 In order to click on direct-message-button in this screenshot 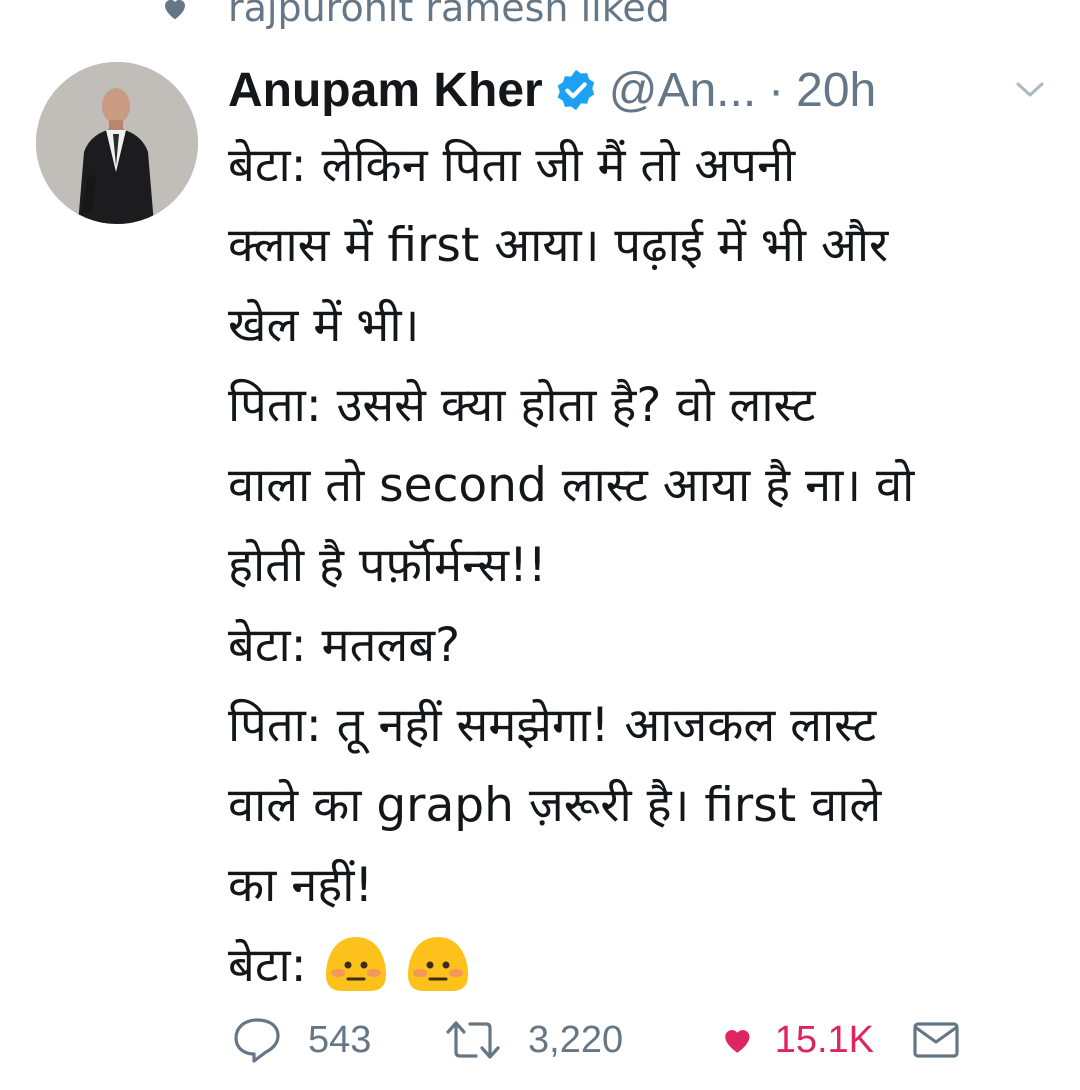, I will do `click(936, 1040)`.